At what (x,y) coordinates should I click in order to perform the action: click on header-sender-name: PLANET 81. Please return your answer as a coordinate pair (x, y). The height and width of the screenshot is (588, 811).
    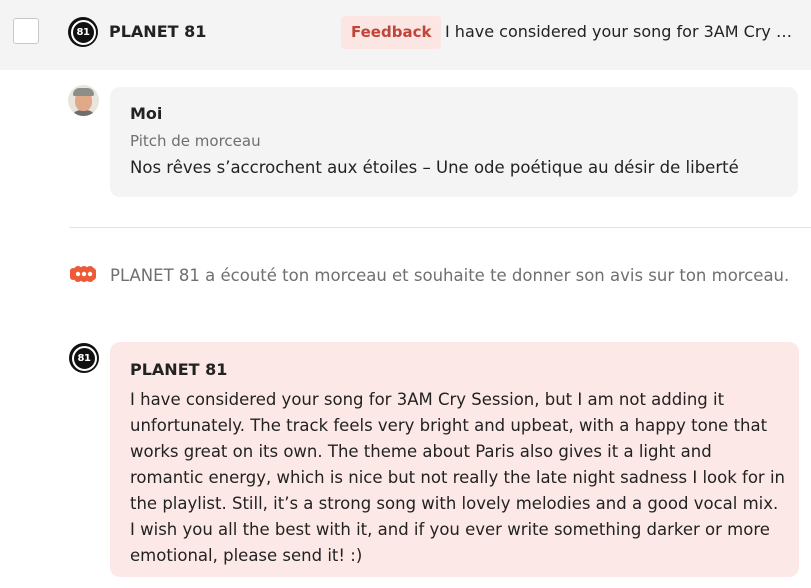
    Looking at the image, I should click on (158, 31).